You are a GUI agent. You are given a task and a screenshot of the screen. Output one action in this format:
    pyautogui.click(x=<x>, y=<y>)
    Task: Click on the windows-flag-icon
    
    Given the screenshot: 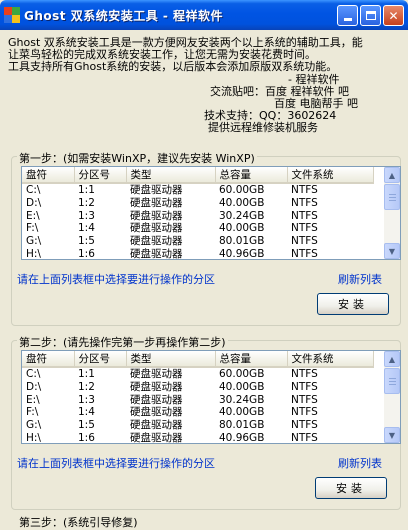 What is the action you would take?
    pyautogui.click(x=12, y=15)
    